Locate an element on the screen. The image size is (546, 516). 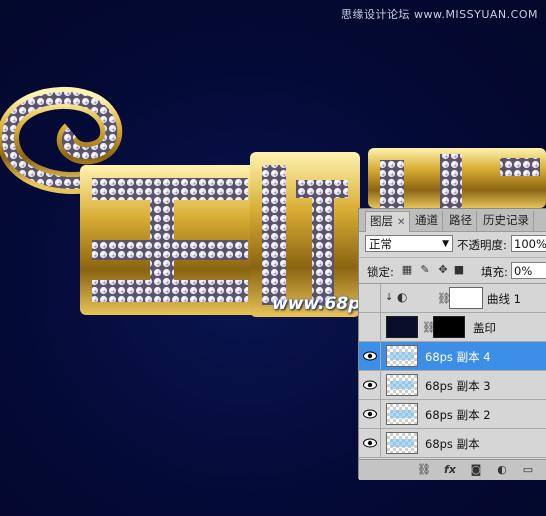
adjustment-indicator-icon: ↓ is located at coordinates (389, 297).